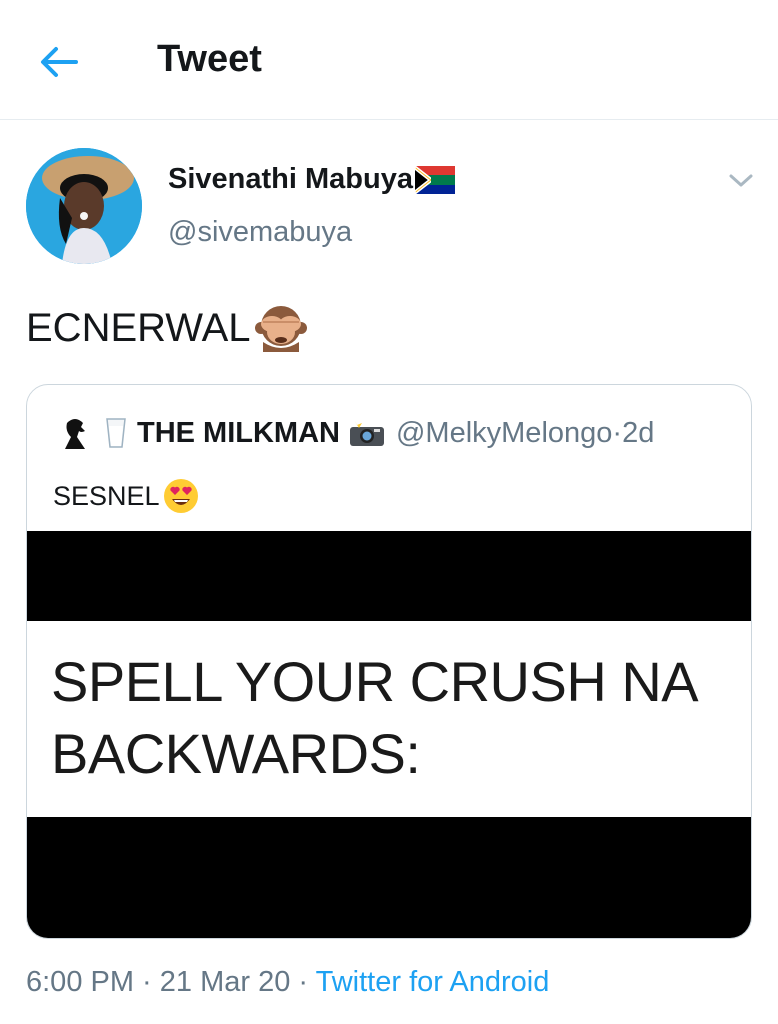 This screenshot has width=778, height=1024. Describe the element at coordinates (290, 179) in the screenshot. I see `author-name-text: Sivenathi Mabuya` at that location.